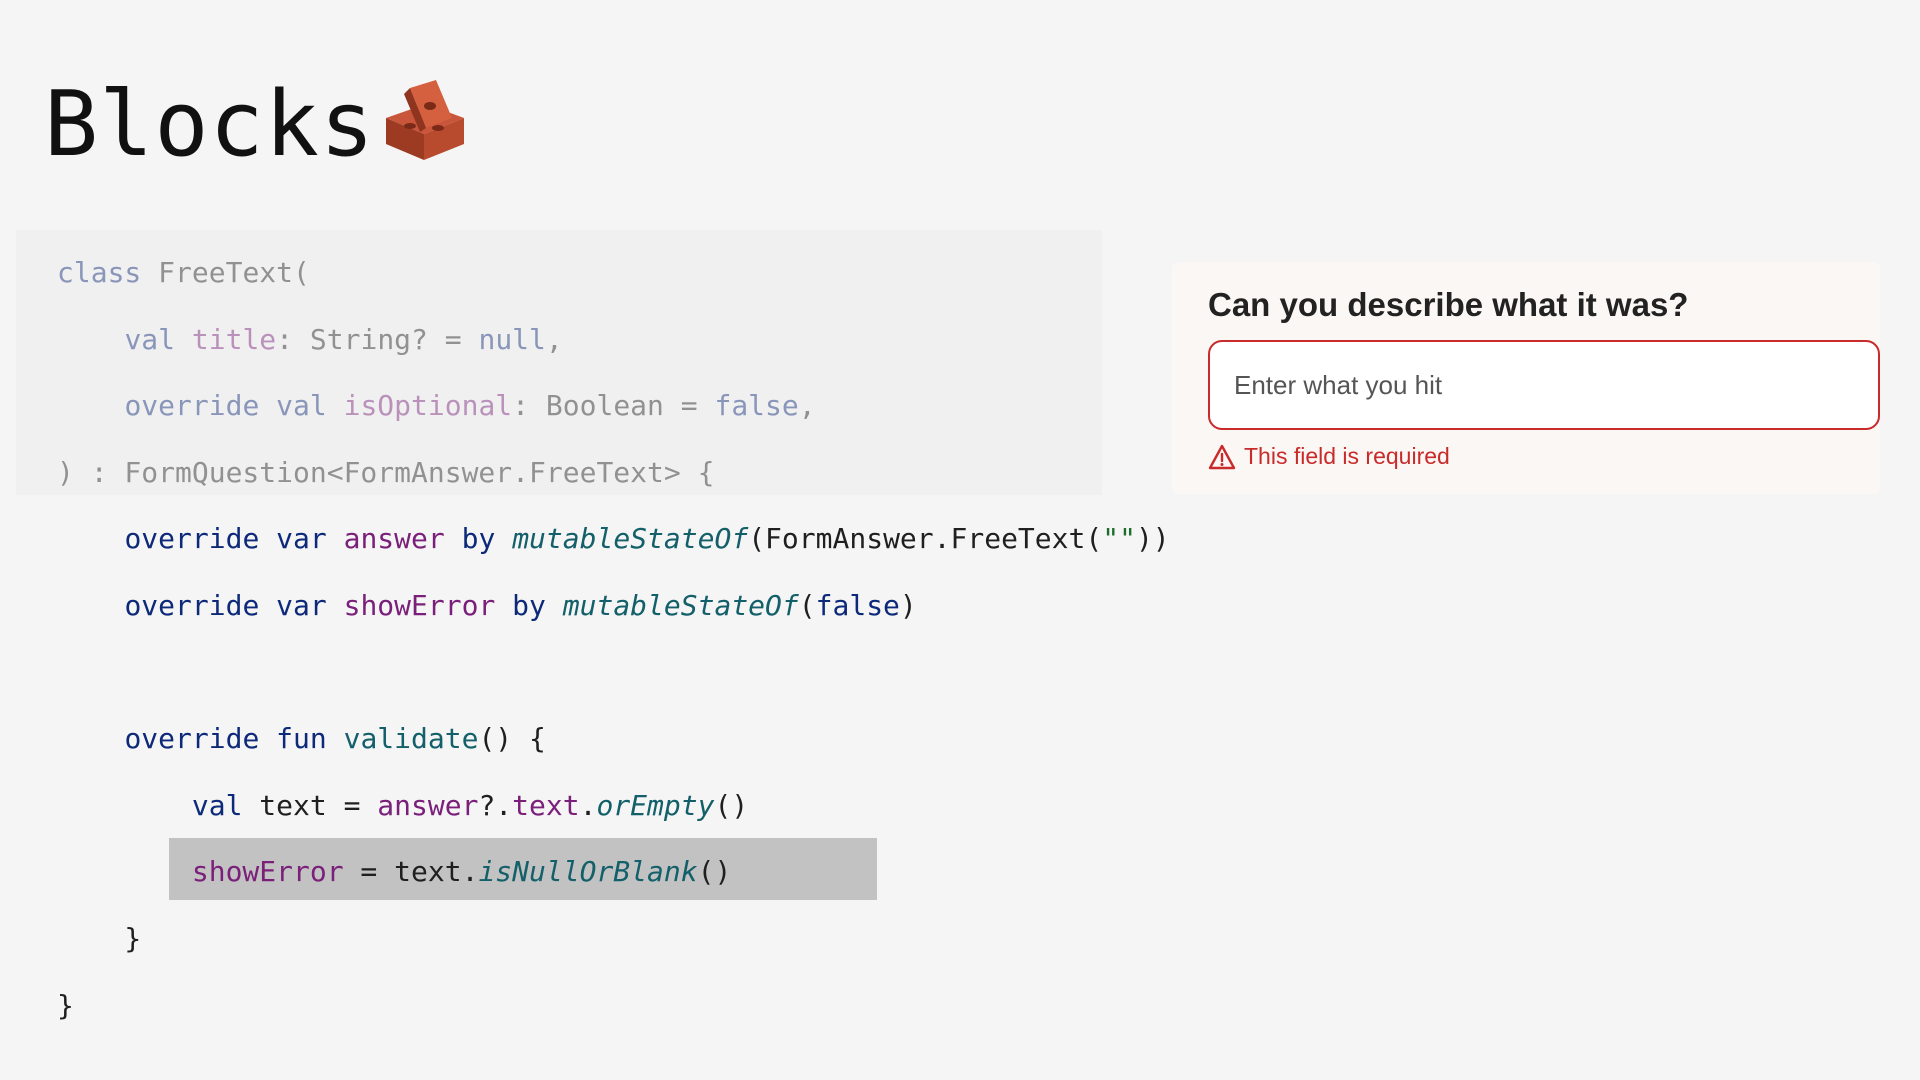  I want to click on code-token: override val, so click(225, 406).